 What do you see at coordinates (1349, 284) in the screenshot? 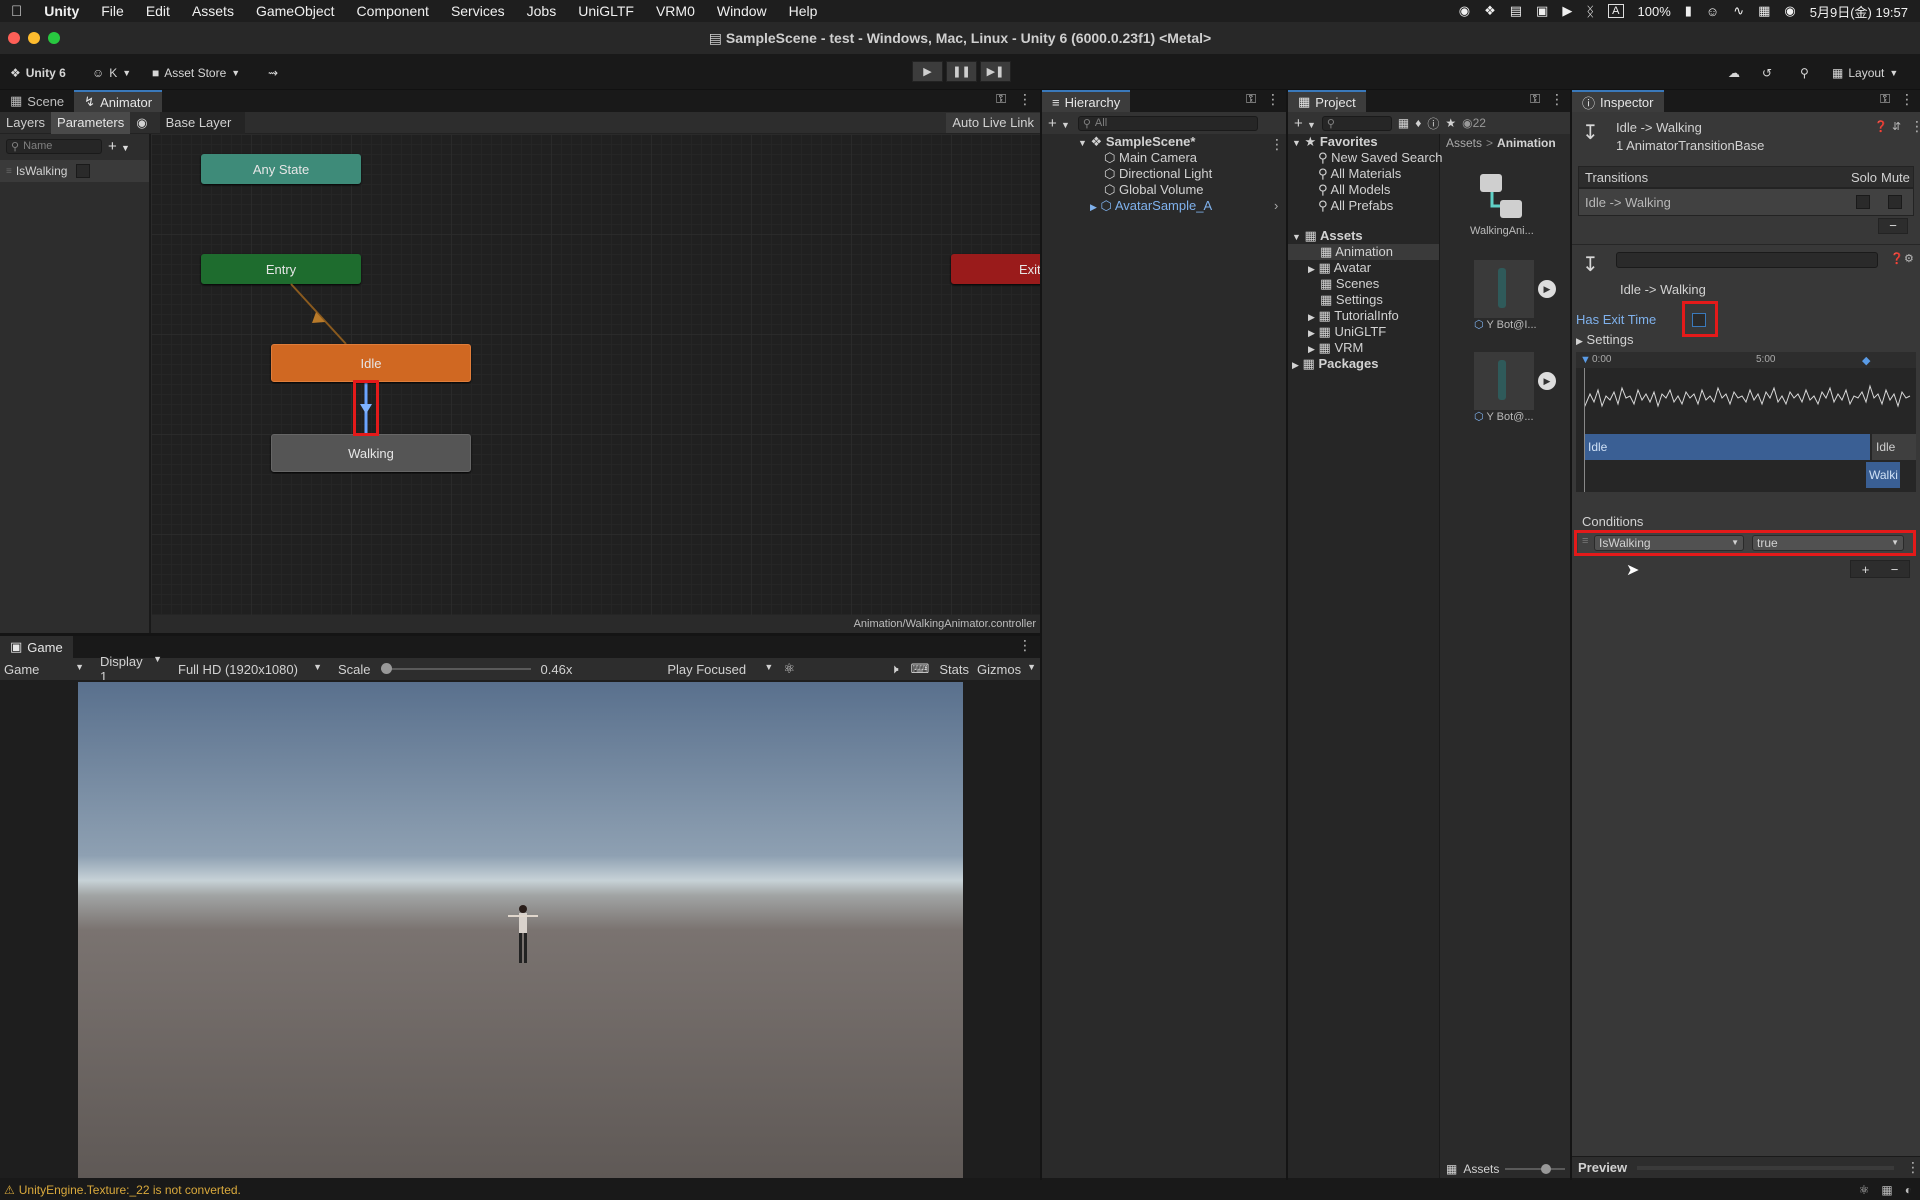
I see `folder-scenes: ▦ Scenes` at bounding box center [1349, 284].